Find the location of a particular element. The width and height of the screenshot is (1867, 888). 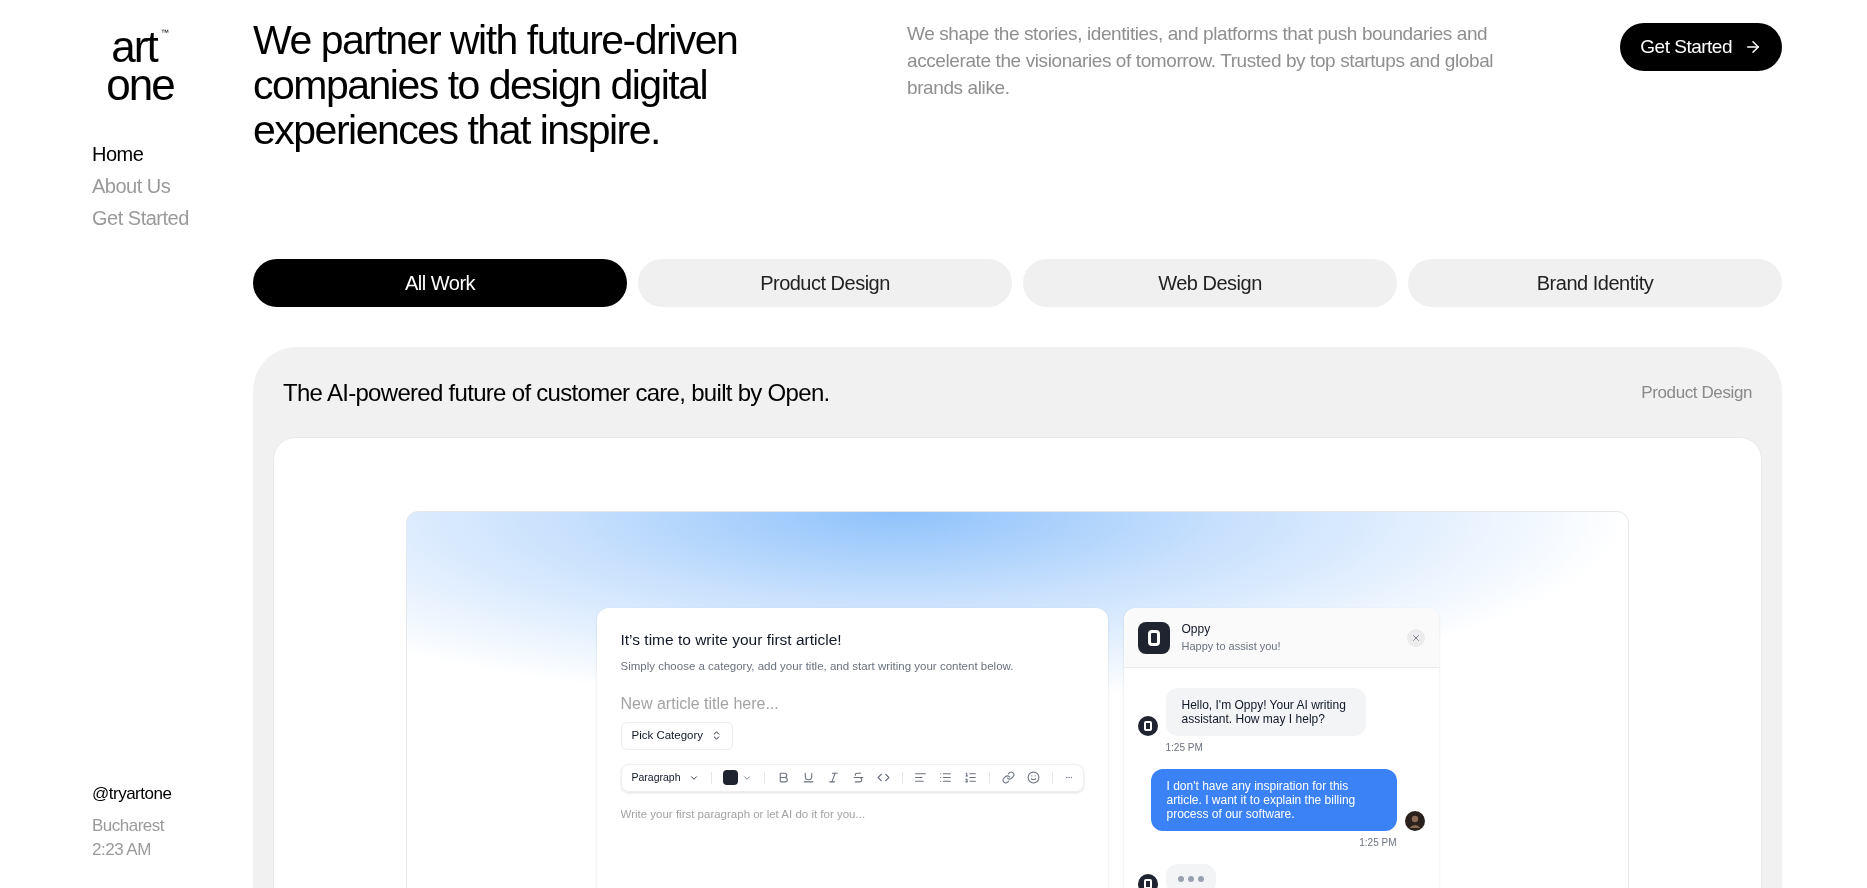

typing-indicator is located at coordinates (1190, 876).